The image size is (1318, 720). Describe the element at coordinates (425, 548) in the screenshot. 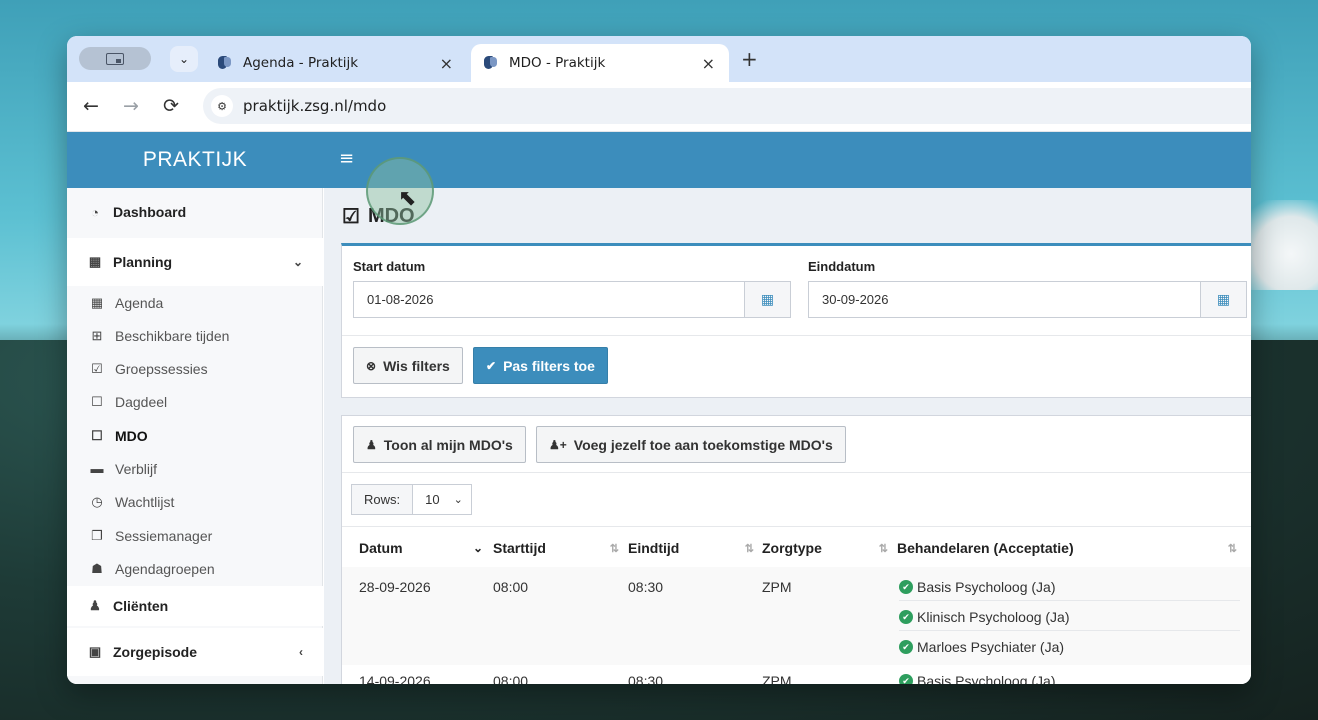

I see `column-header-datum: Datum ⌄` at that location.